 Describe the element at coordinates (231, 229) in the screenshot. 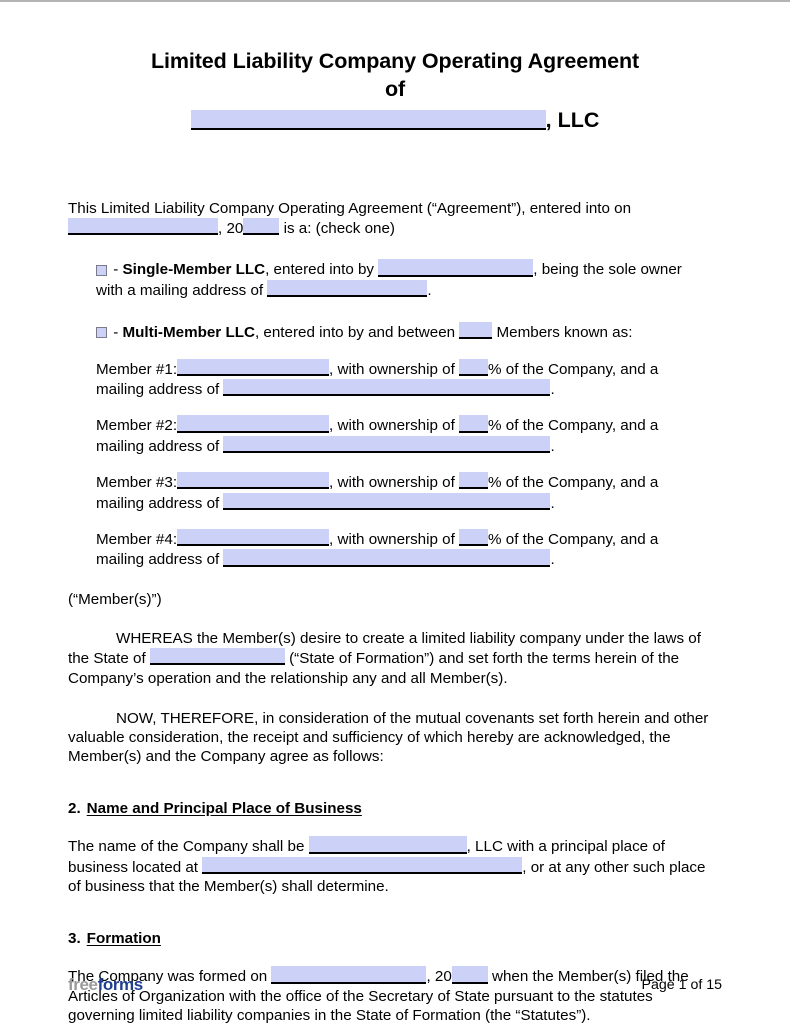

I see `intro-text-year-prefix: , 20` at that location.